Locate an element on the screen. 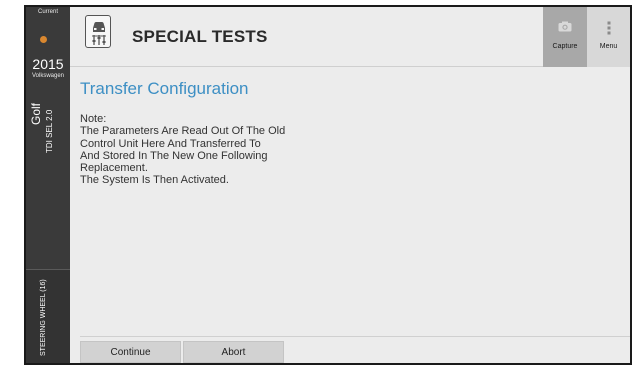 This screenshot has height=368, width=636. car-settings-icon is located at coordinates (98, 31).